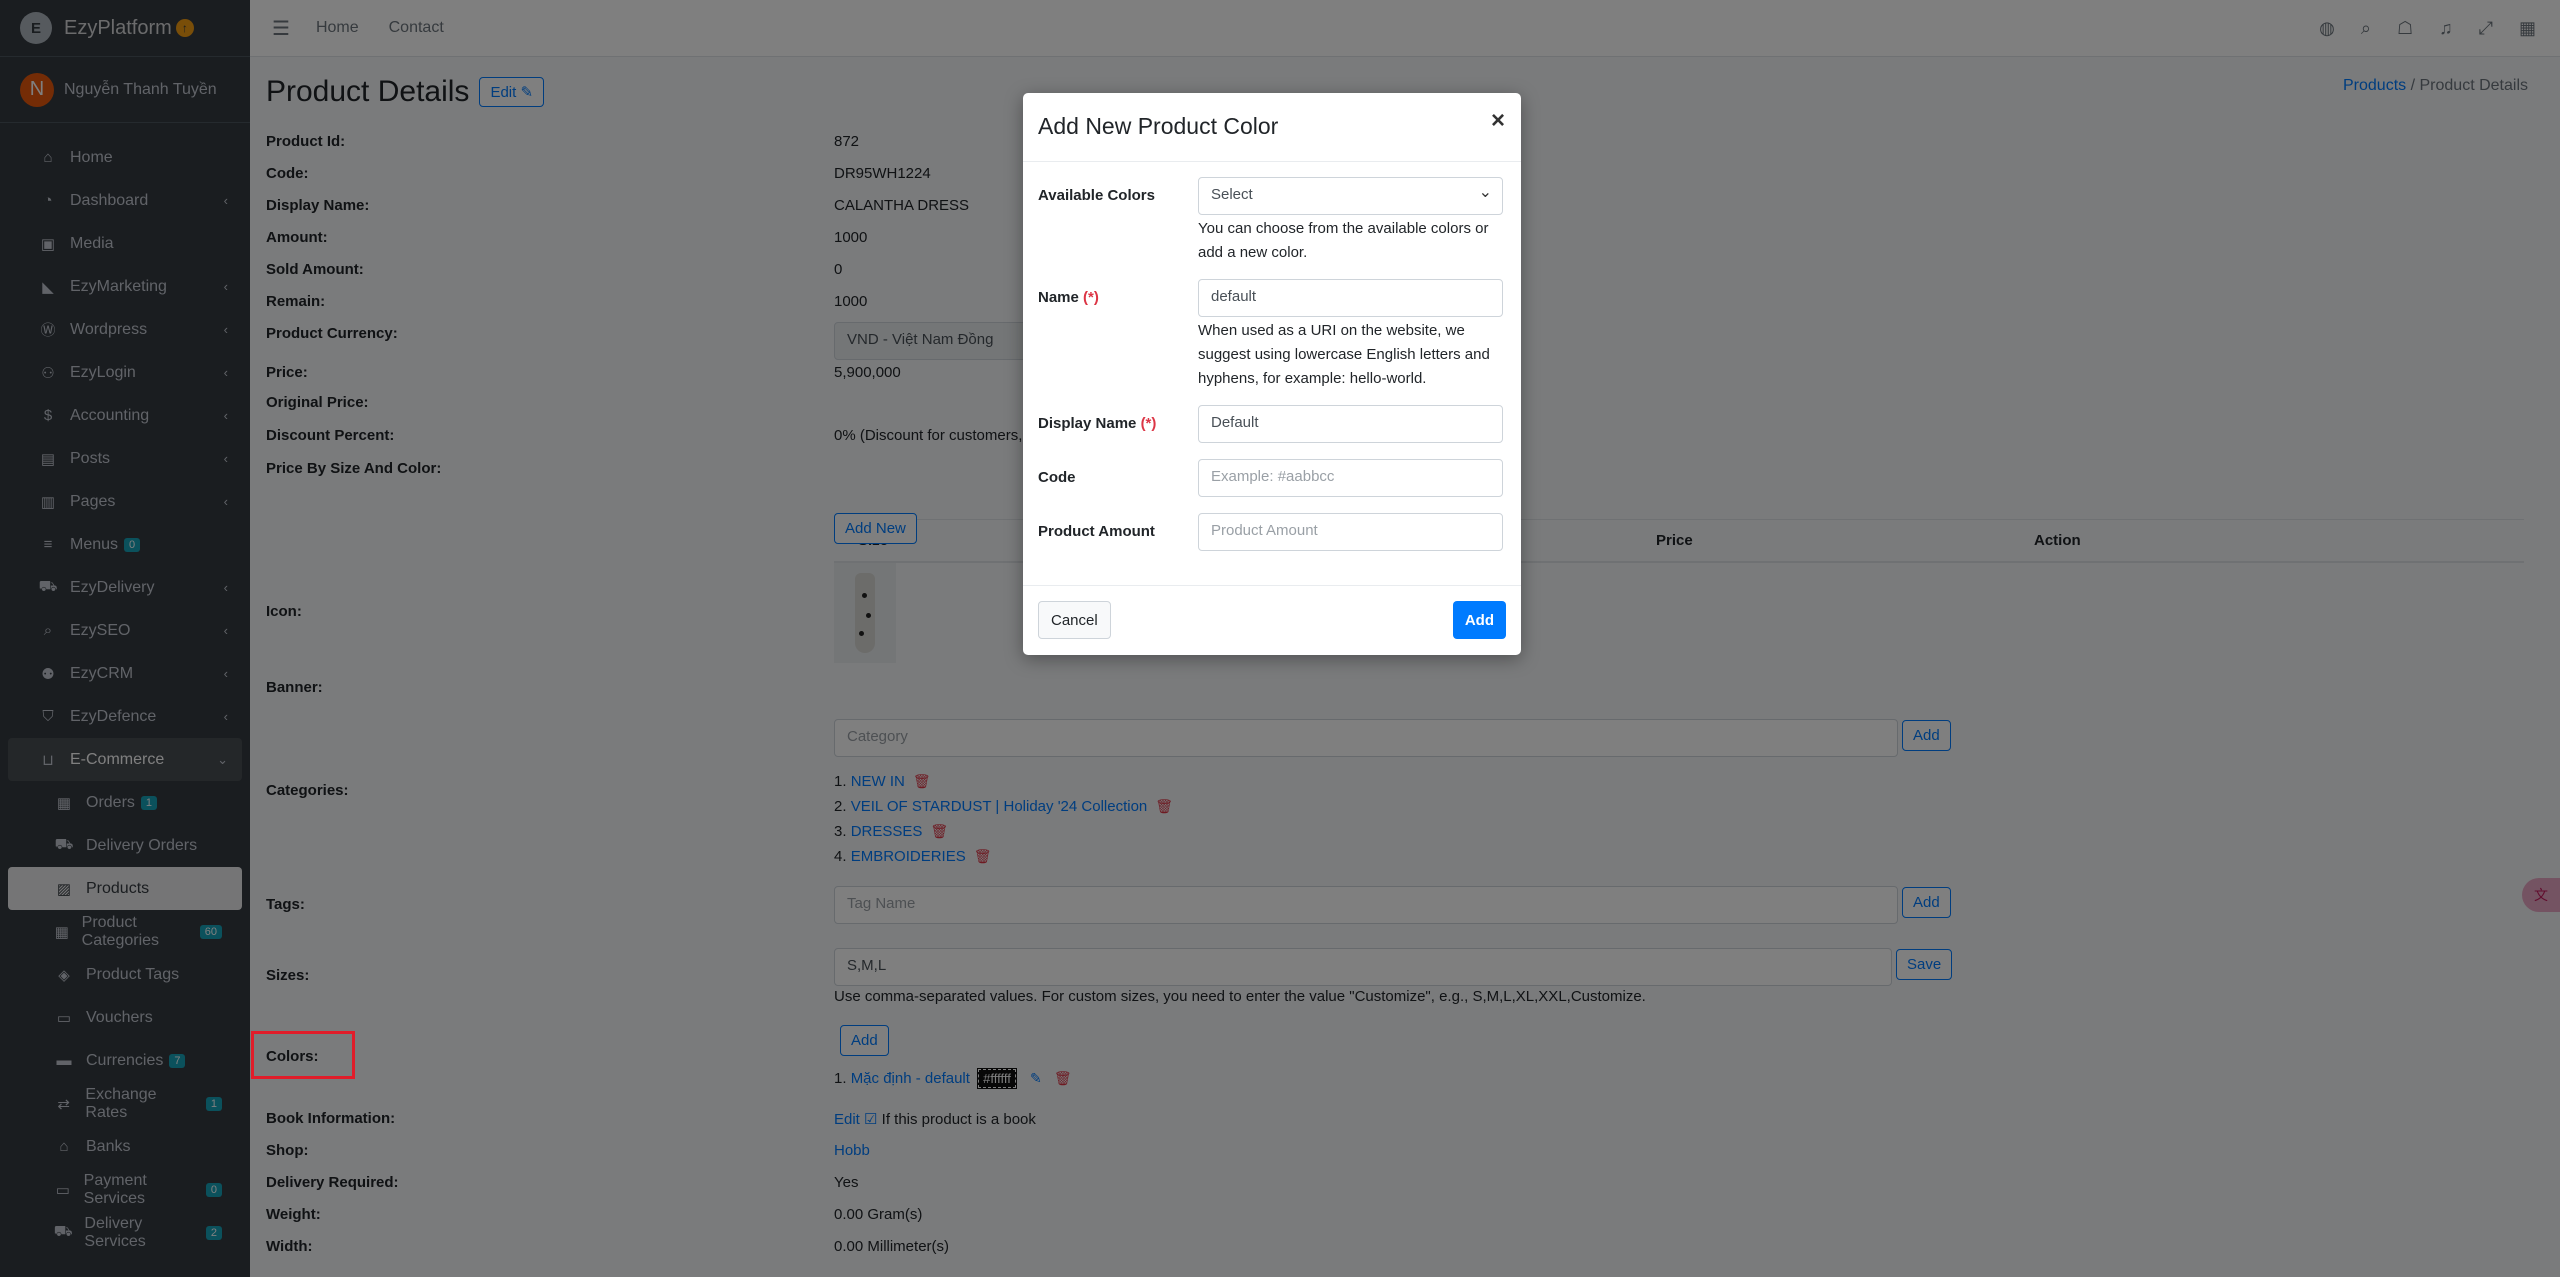 Image resolution: width=2560 pixels, height=1277 pixels. Describe the element at coordinates (1350, 196) in the screenshot. I see `available-colors-select: Select` at that location.